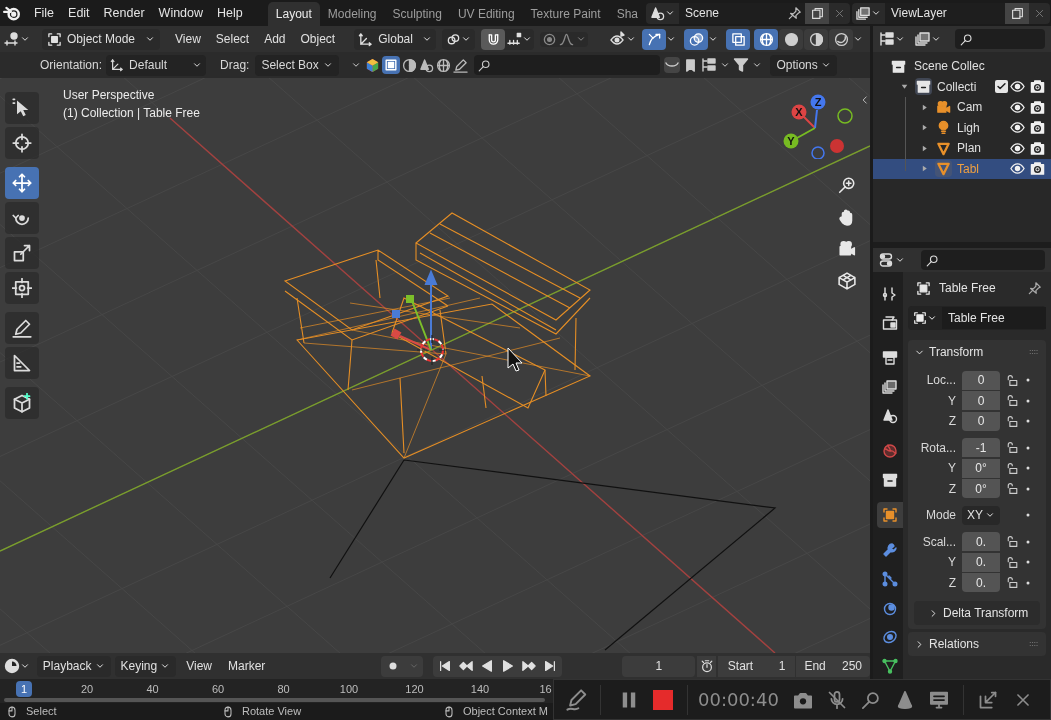  What do you see at coordinates (977, 613) in the screenshot?
I see `subpanel-header: Delta Transform` at bounding box center [977, 613].